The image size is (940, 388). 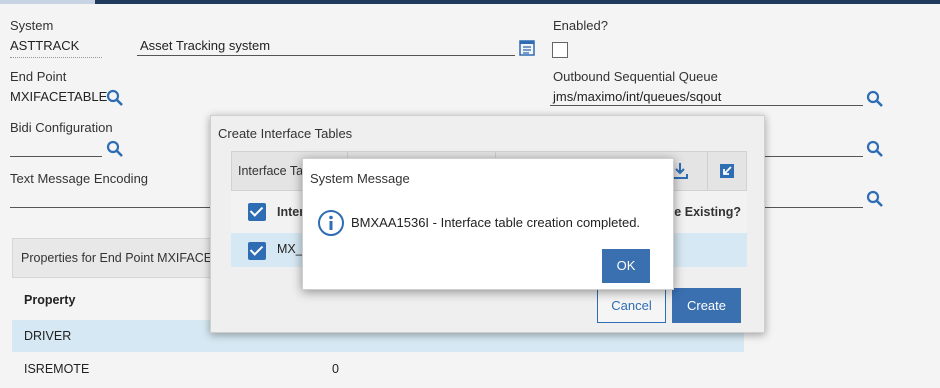 What do you see at coordinates (326, 55) in the screenshot?
I see `system-description-line` at bounding box center [326, 55].